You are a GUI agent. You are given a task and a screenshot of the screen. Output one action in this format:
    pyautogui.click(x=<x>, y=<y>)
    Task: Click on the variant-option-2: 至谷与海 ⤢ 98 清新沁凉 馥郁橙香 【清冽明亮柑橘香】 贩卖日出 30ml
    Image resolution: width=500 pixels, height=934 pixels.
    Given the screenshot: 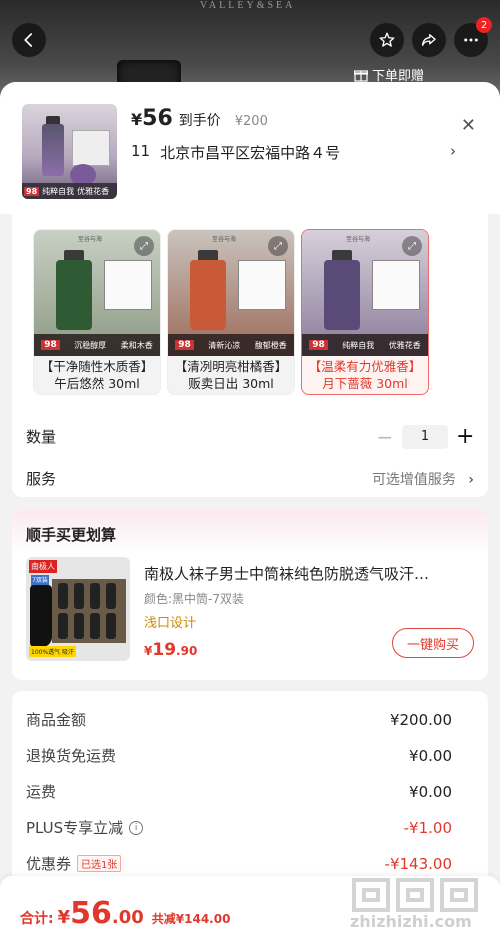 What is the action you would take?
    pyautogui.click(x=231, y=312)
    